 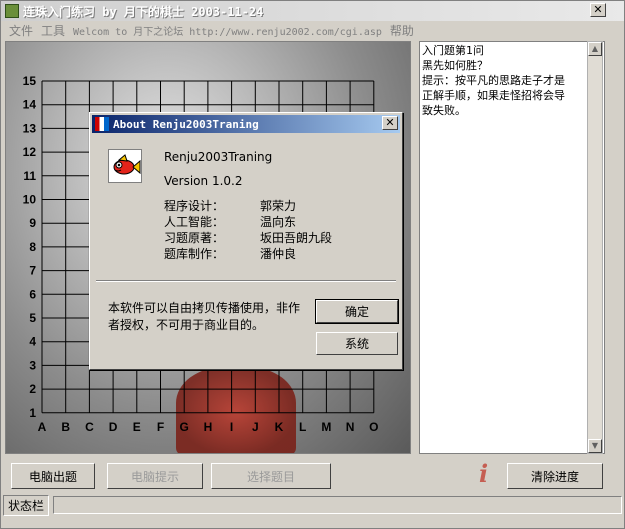 What do you see at coordinates (493, 95) in the screenshot?
I see `puzzle-line: 正解手顺，如果走怪招将会导` at bounding box center [493, 95].